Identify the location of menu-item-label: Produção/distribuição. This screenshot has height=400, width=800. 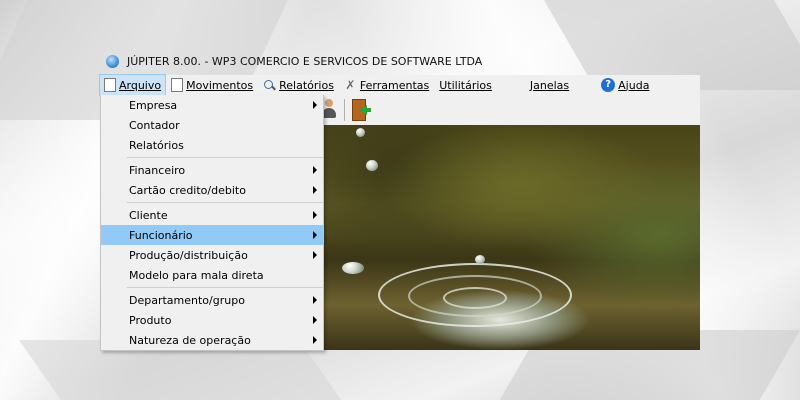
(188, 255).